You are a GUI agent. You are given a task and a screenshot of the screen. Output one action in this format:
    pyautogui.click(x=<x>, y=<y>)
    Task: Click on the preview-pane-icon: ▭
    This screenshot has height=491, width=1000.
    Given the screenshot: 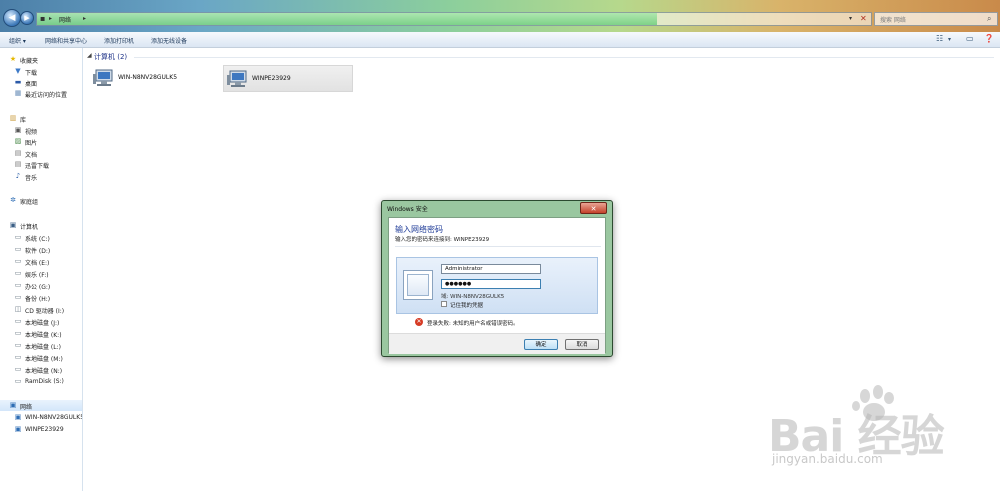 What is the action you would take?
    pyautogui.click(x=970, y=38)
    